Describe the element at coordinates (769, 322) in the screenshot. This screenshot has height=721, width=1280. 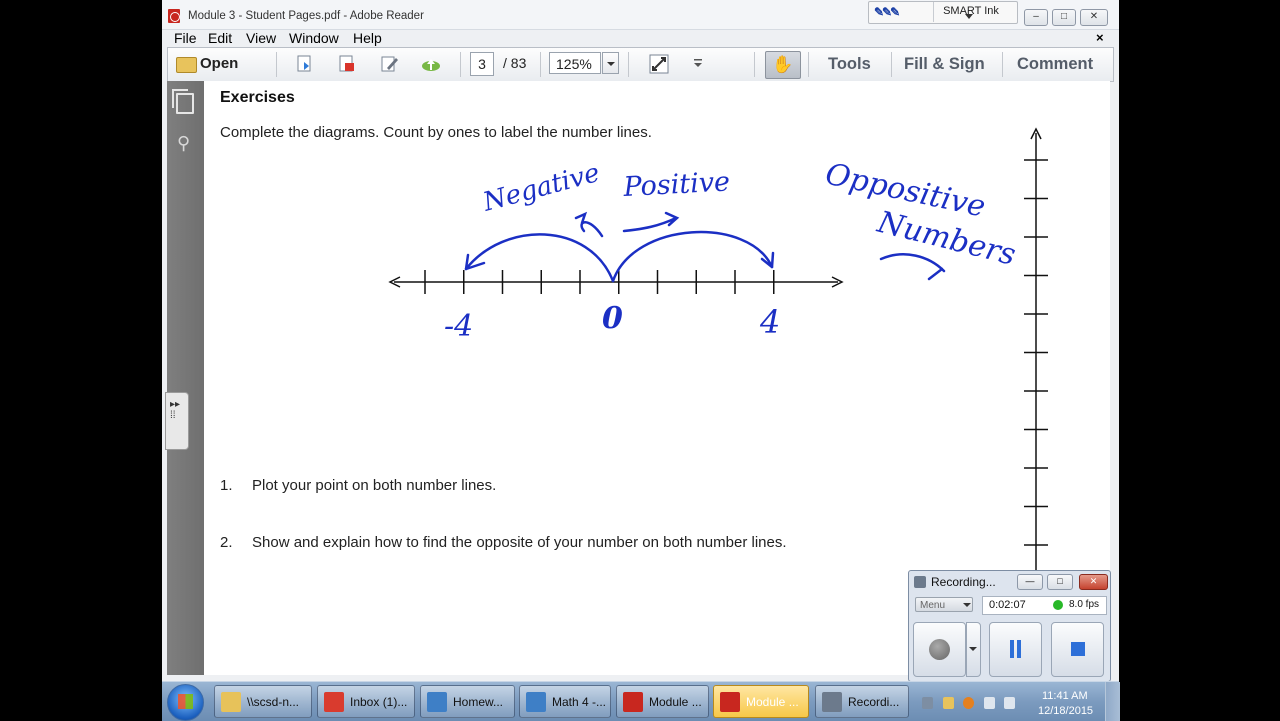
I see `ink-label-4: 4` at that location.